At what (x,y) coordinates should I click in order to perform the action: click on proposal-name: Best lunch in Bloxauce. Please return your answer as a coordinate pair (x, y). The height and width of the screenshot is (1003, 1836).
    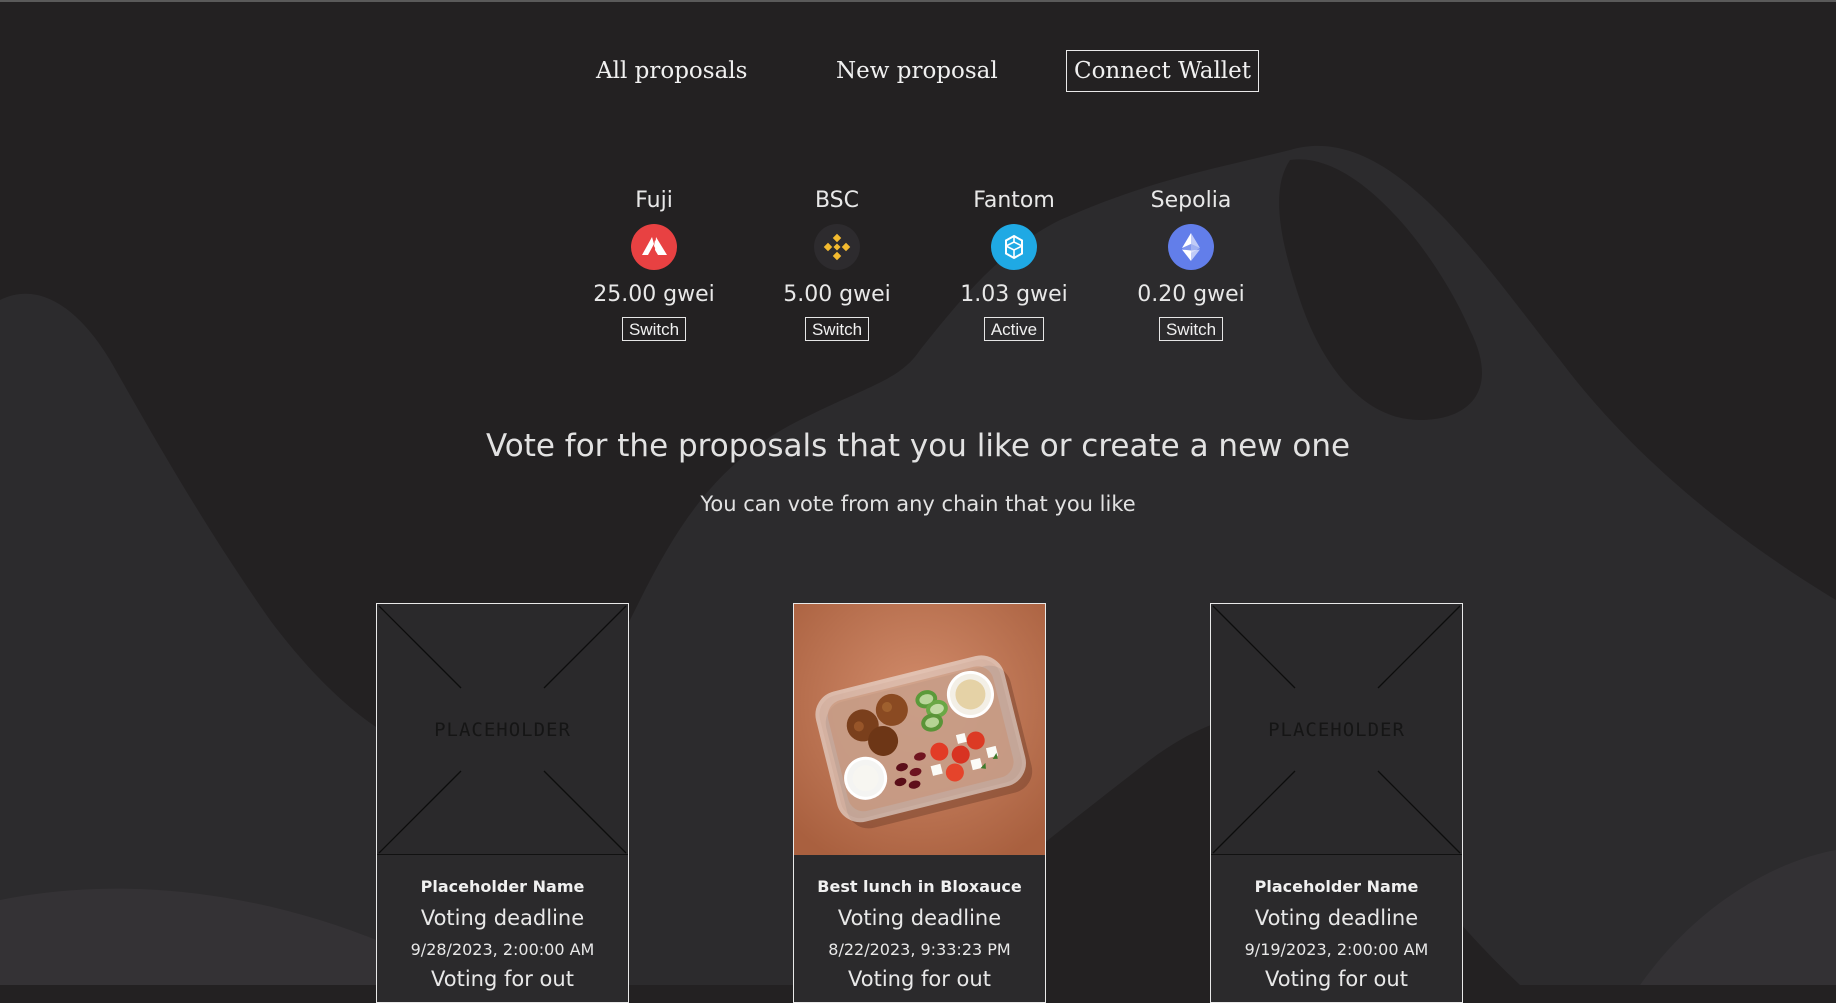
    Looking at the image, I should click on (919, 886).